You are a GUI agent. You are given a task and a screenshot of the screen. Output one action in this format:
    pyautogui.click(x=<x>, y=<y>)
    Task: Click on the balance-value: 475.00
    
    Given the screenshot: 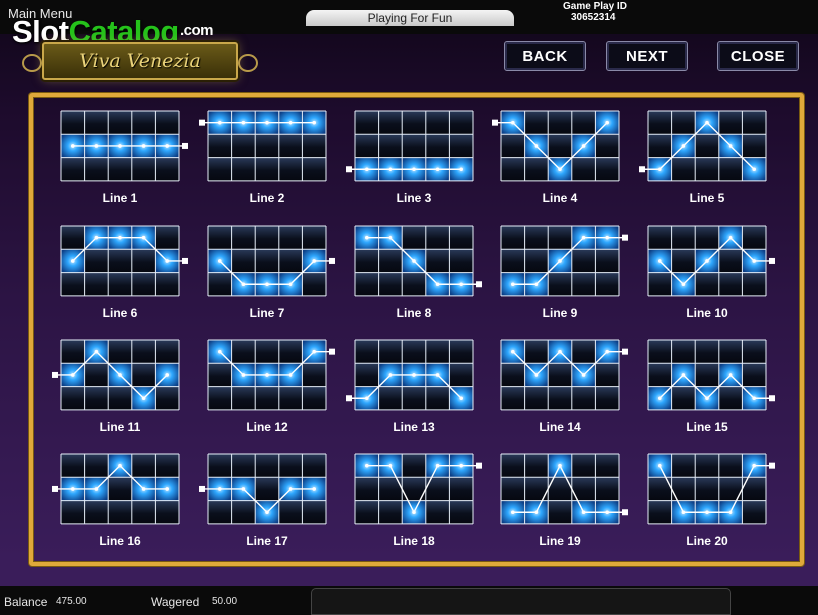 What is the action you would take?
    pyautogui.click(x=71, y=601)
    